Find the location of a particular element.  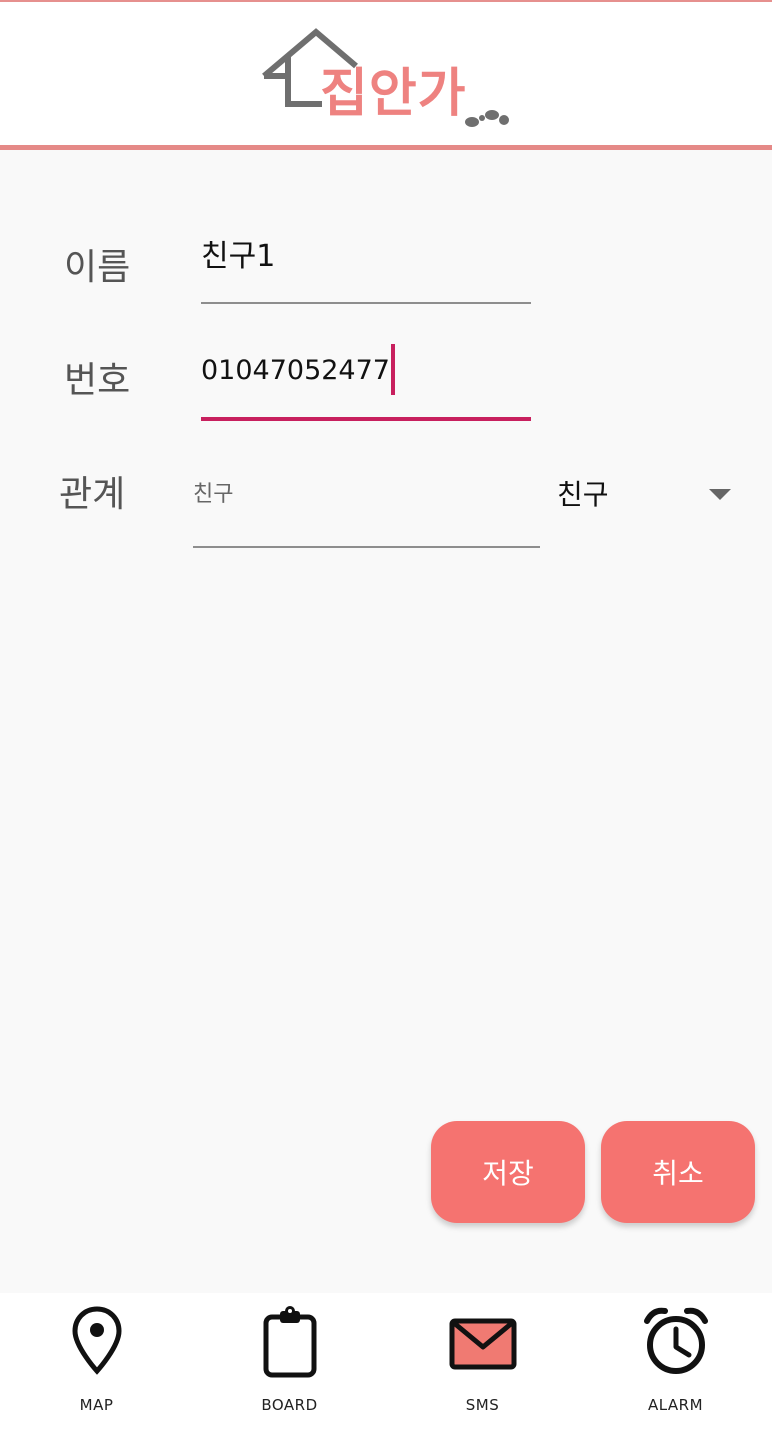

nav-item-sms: SMS is located at coordinates (482, 1365).